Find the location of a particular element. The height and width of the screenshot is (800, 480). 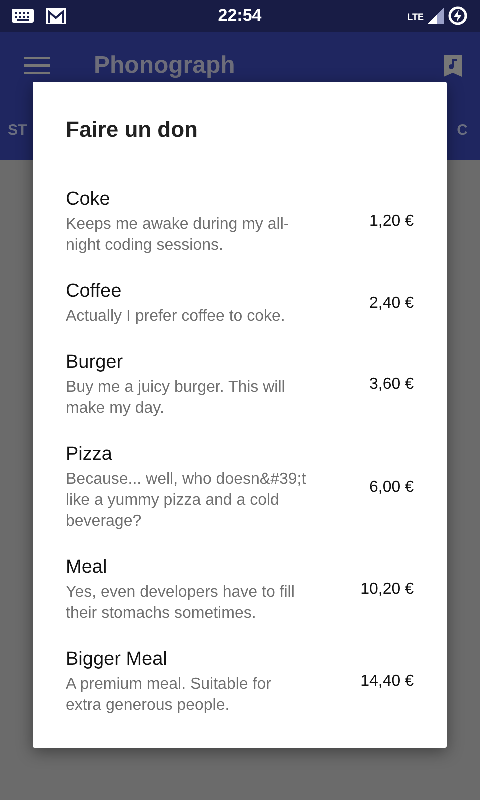

tab: C is located at coordinates (462, 130).